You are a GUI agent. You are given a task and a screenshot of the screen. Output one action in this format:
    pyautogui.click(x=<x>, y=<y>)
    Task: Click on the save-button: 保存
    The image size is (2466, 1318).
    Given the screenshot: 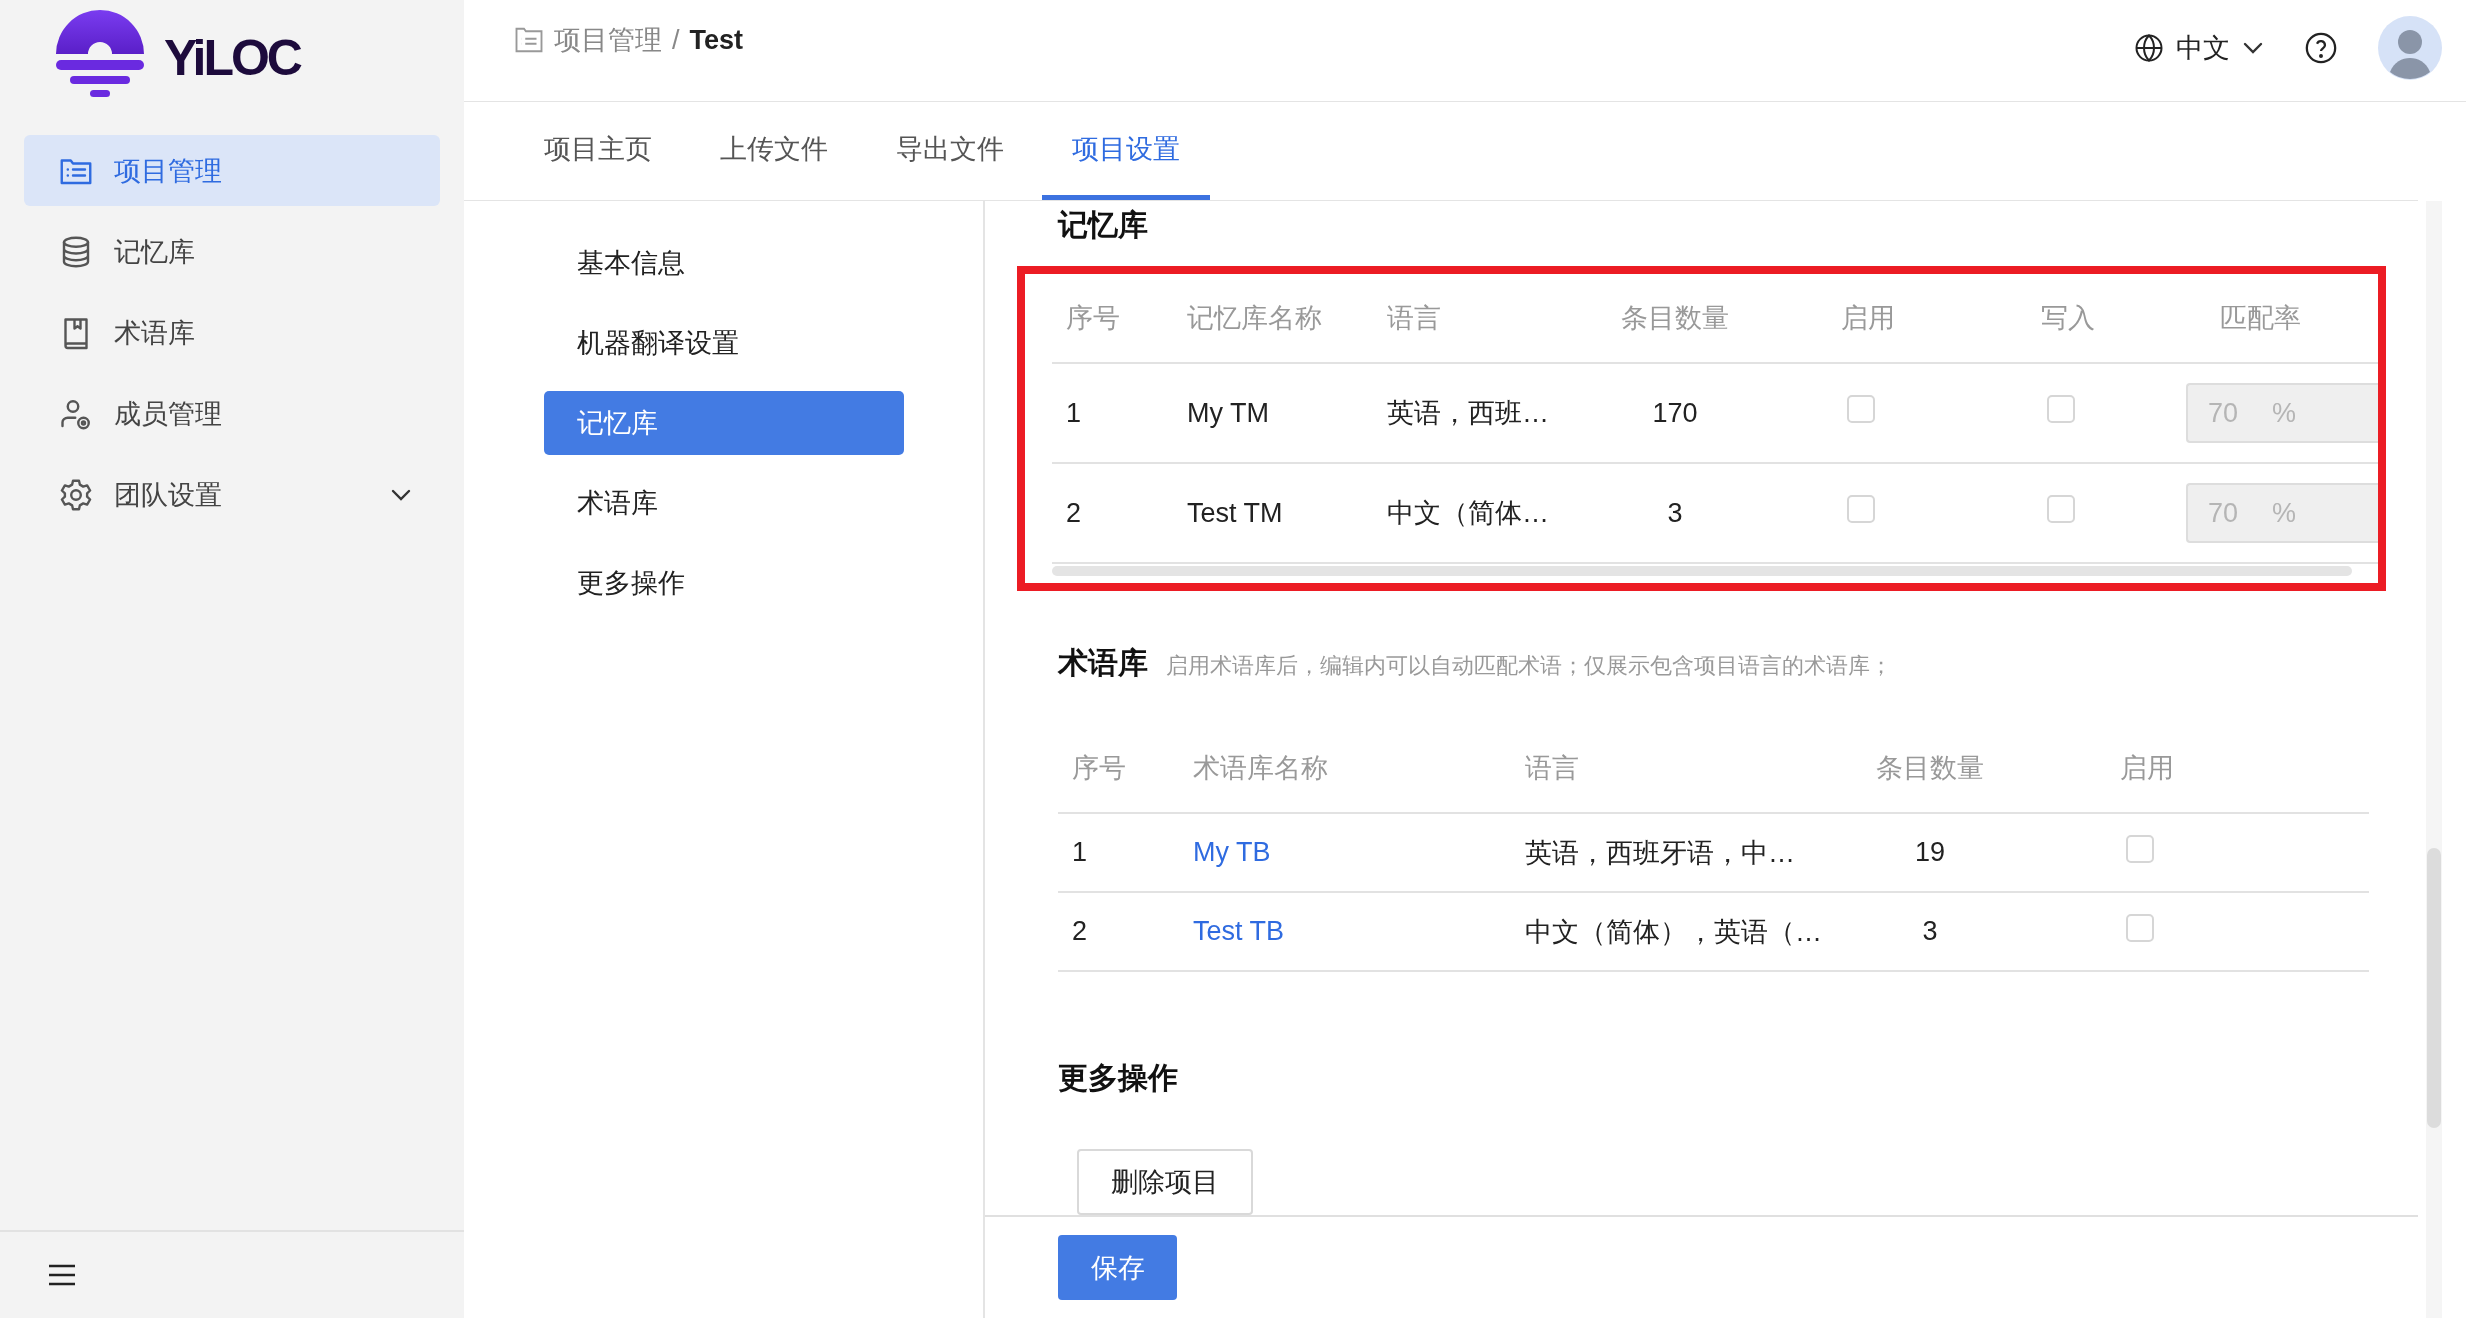 What is the action you would take?
    pyautogui.click(x=1117, y=1267)
    